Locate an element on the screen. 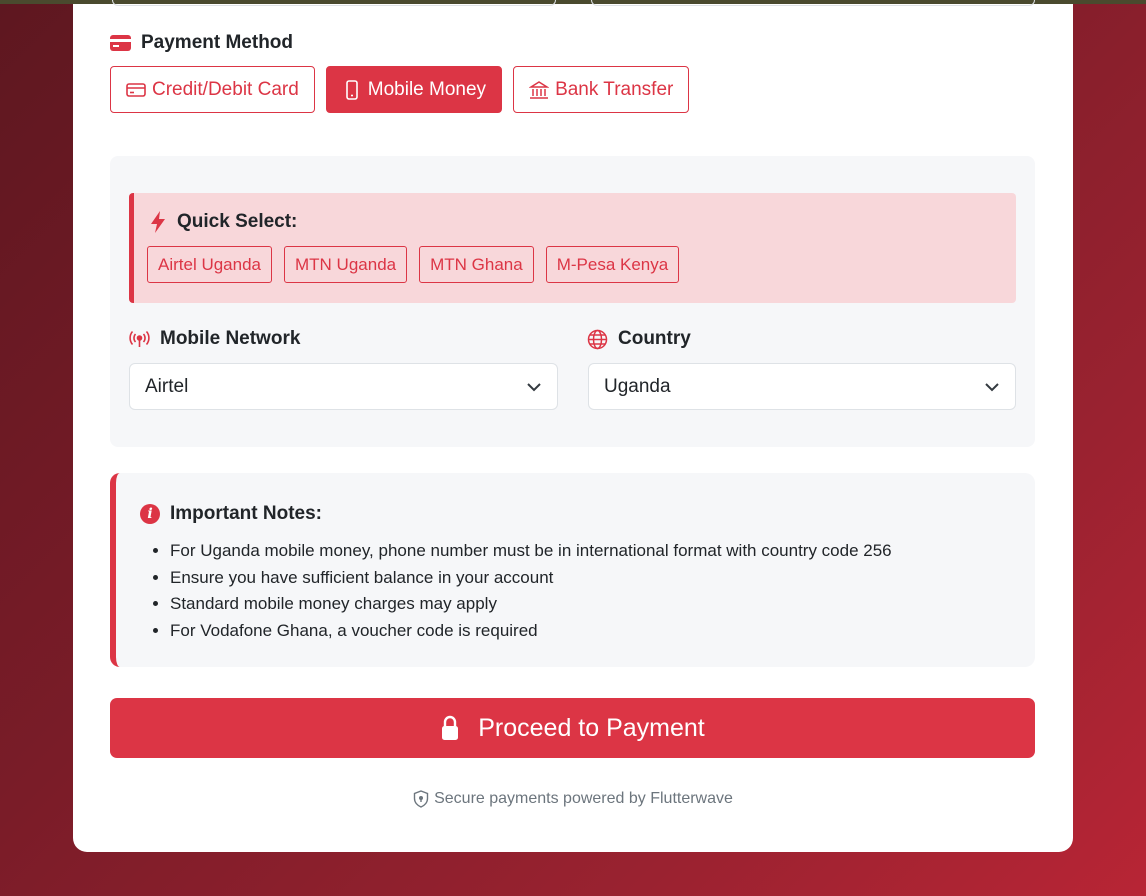 The width and height of the screenshot is (1146, 896). list-item: Standard mobile money charges may apply is located at coordinates (531, 604).